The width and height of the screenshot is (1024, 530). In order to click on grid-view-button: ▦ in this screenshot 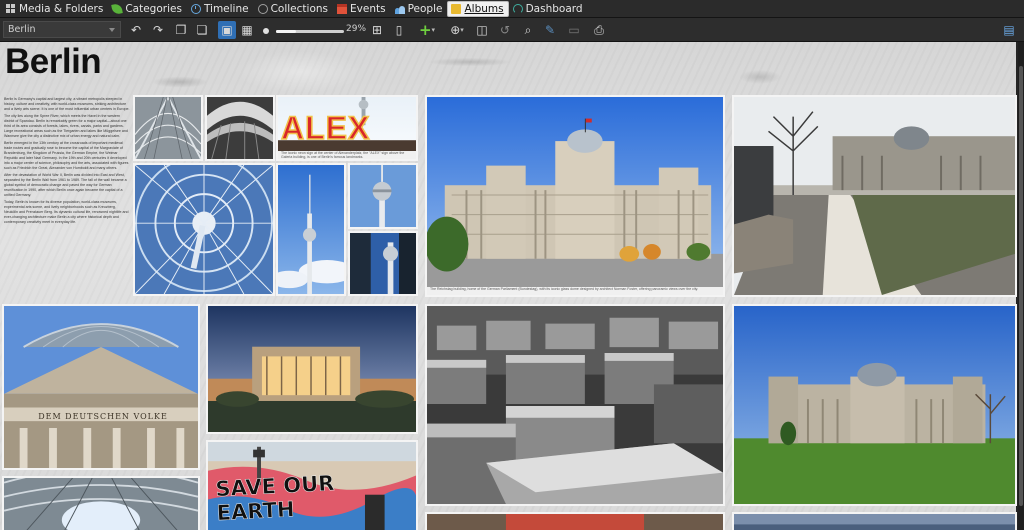, I will do `click(247, 30)`.